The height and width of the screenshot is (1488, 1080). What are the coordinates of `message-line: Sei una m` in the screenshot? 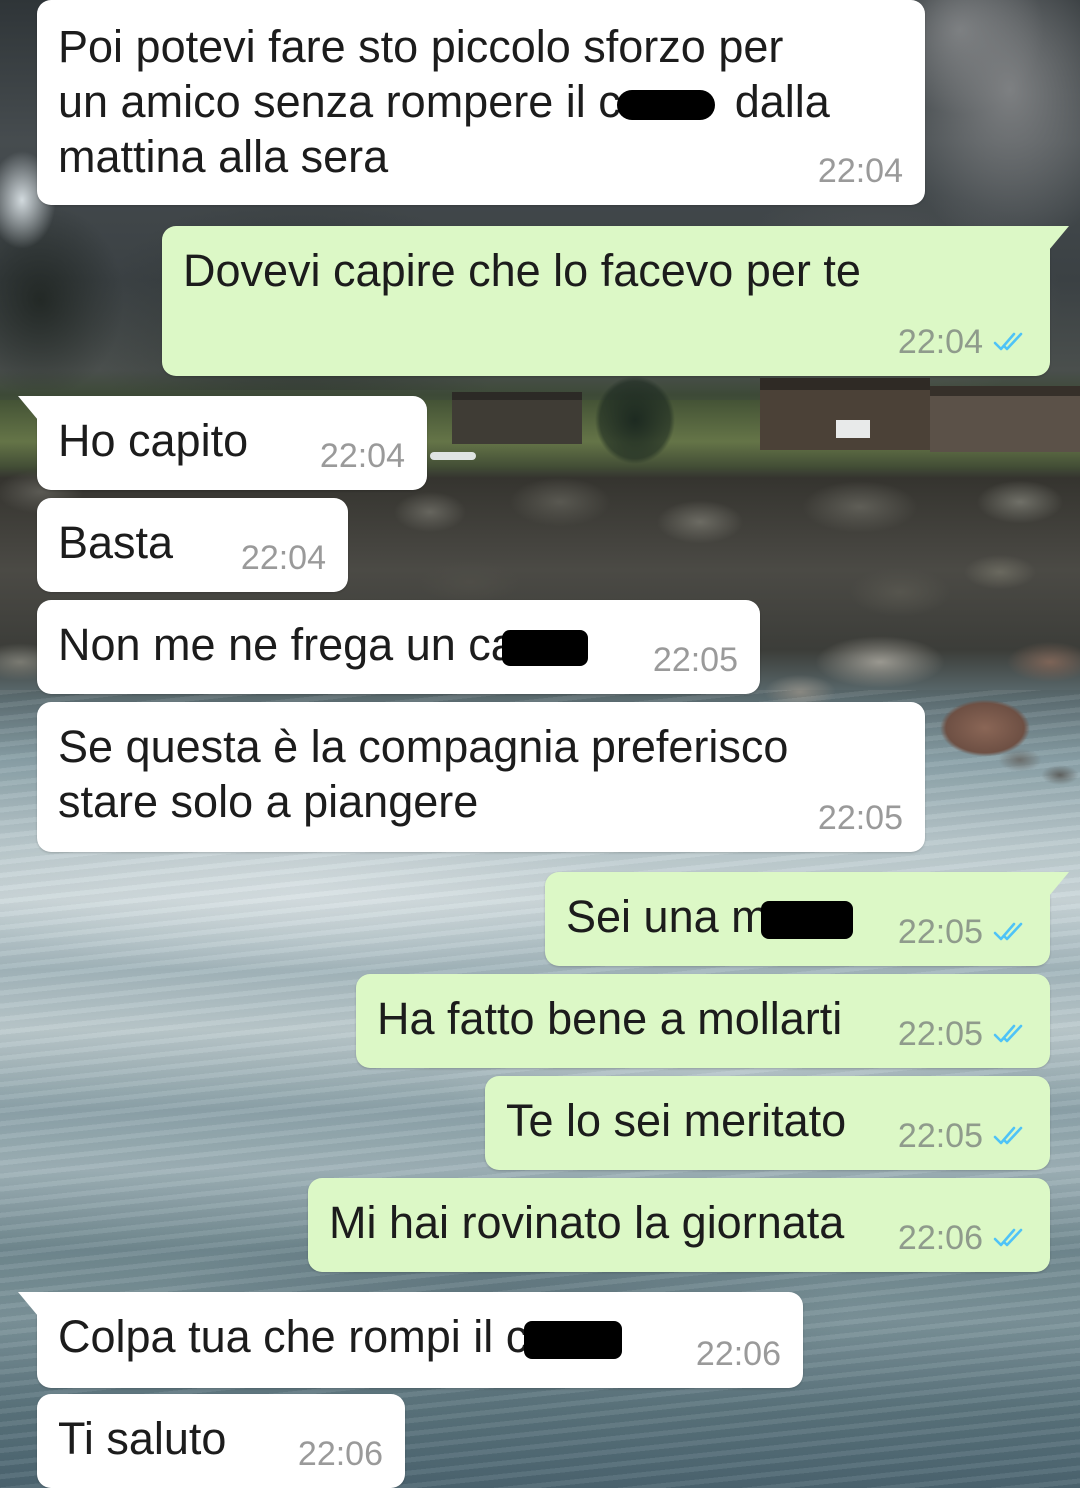 It's located at (709, 916).